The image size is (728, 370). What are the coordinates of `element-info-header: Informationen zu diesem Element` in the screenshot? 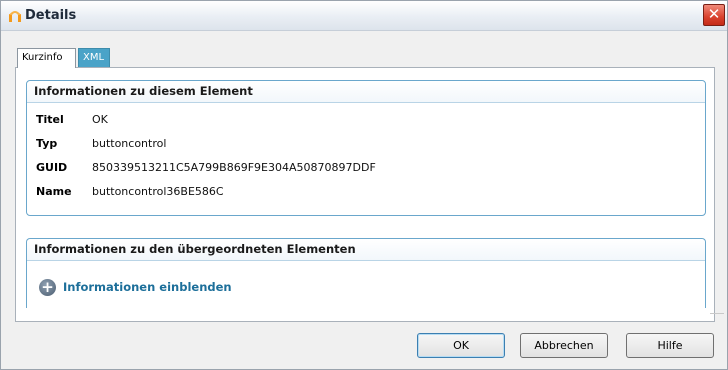 It's located at (366, 92).